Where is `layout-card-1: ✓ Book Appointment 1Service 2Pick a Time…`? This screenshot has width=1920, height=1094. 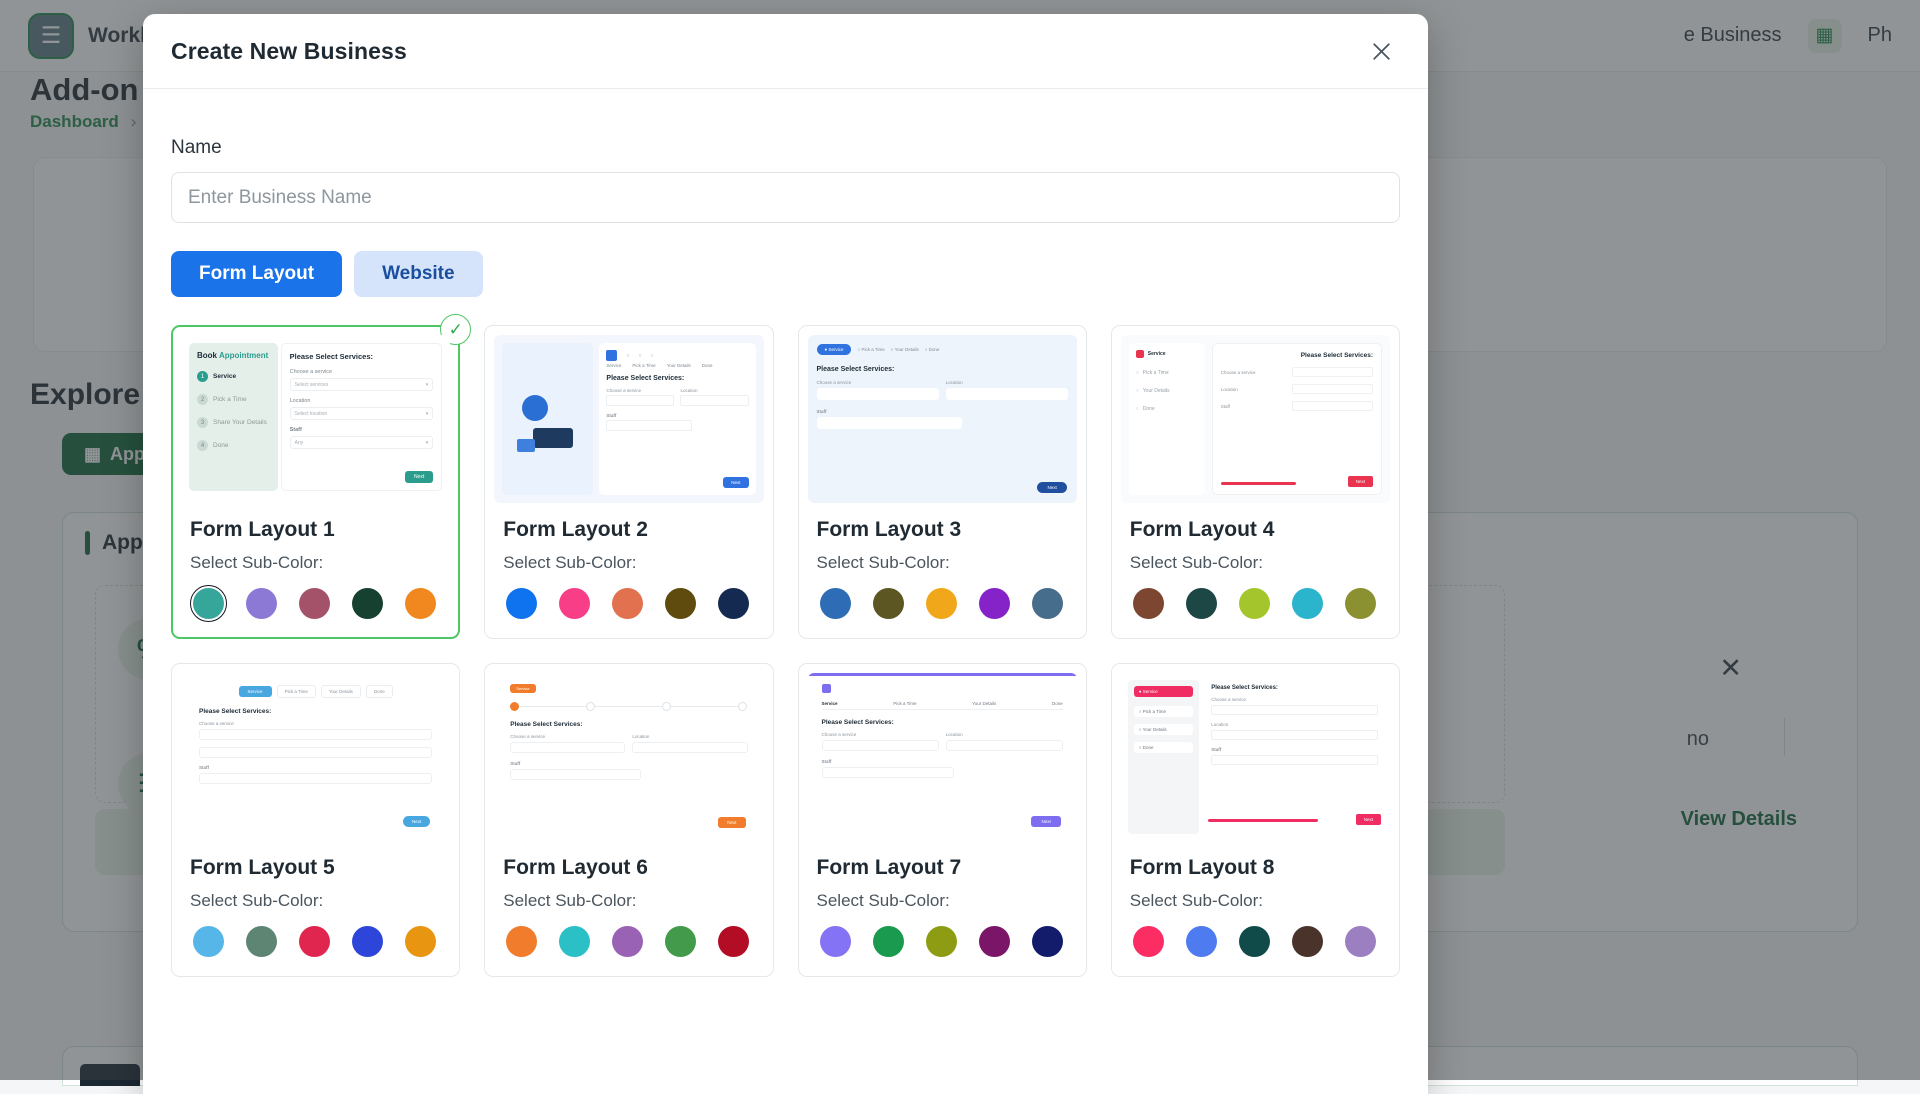 layout-card-1: ✓ Book Appointment 1Service 2Pick a Time… is located at coordinates (315, 482).